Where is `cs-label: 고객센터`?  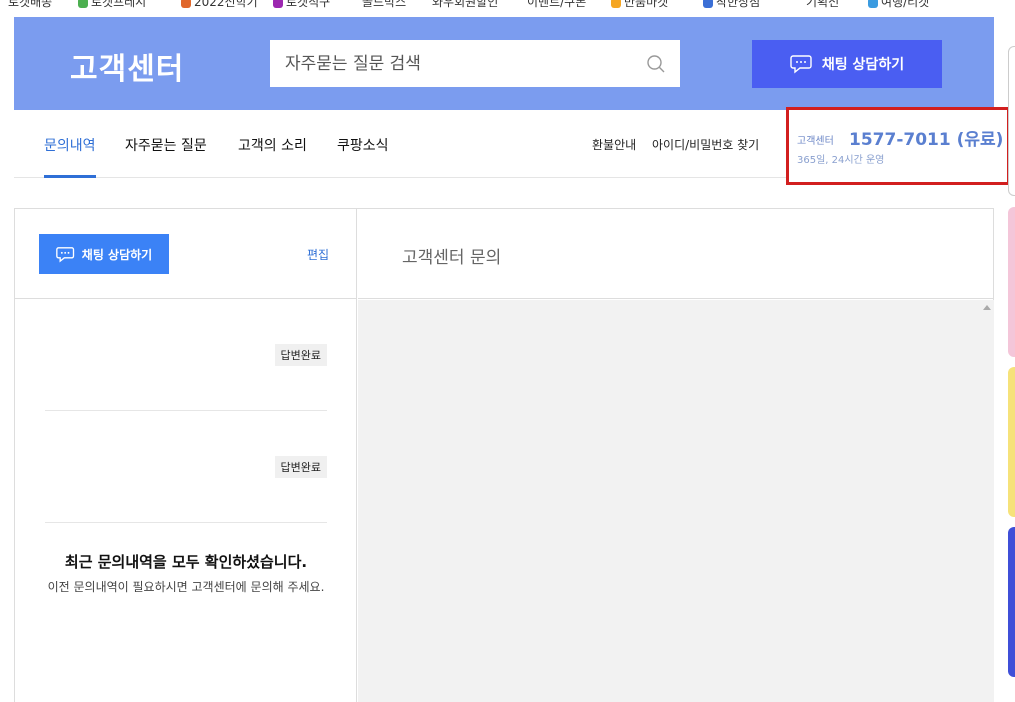
cs-label: 고객센터 is located at coordinates (815, 141).